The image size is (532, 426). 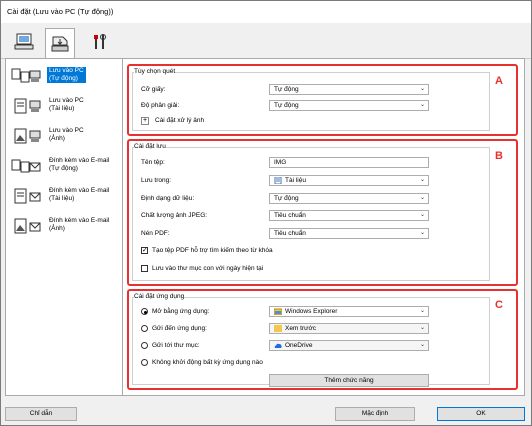 What do you see at coordinates (66, 104) in the screenshot?
I see `sidebar-item-label: Lưu vào PC (Tài liệu)` at bounding box center [66, 104].